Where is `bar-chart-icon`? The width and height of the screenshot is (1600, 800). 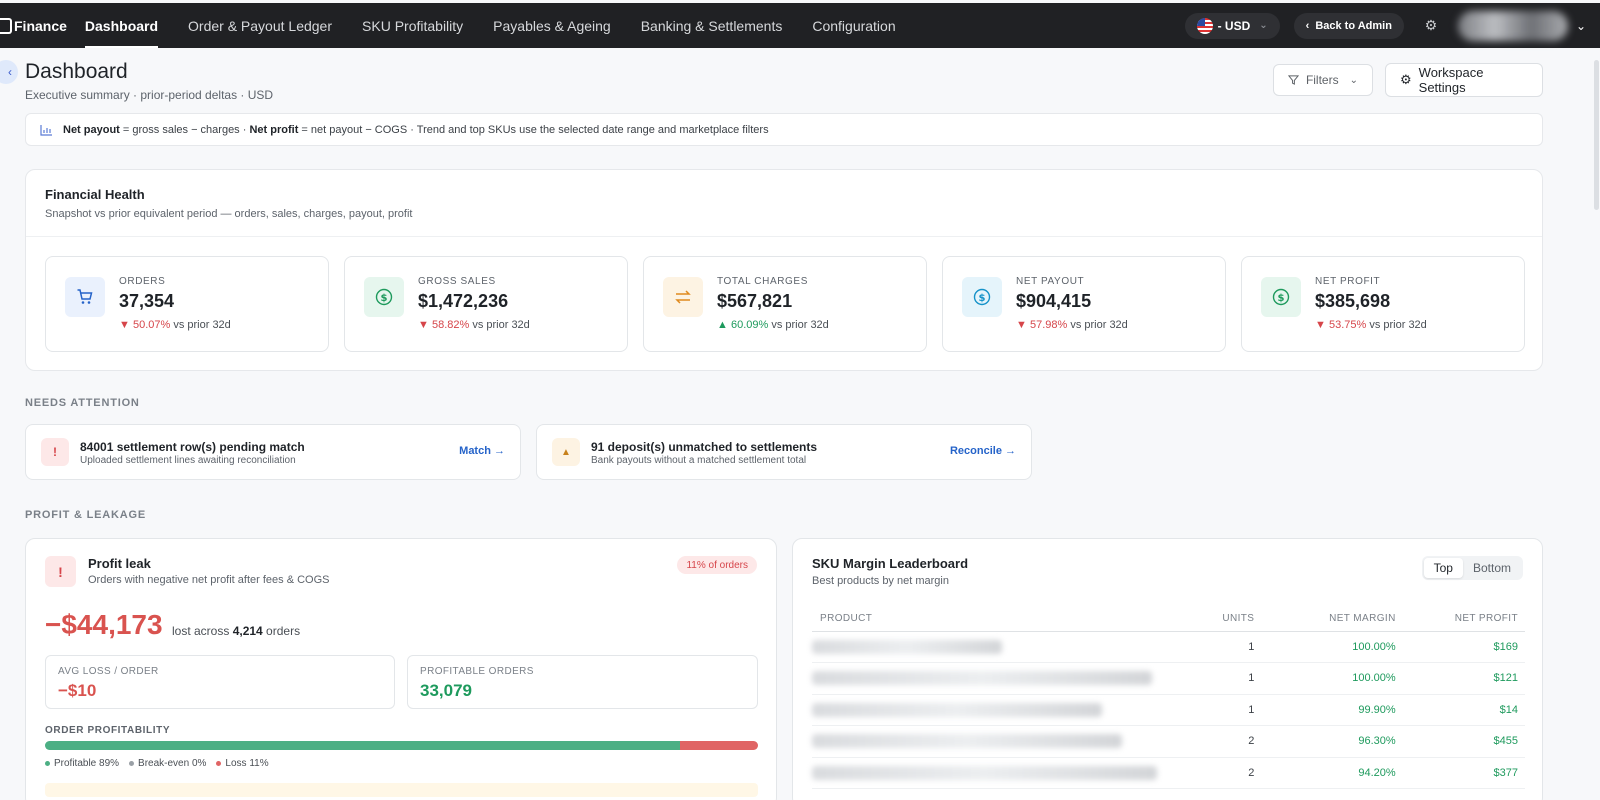
bar-chart-icon is located at coordinates (46, 130).